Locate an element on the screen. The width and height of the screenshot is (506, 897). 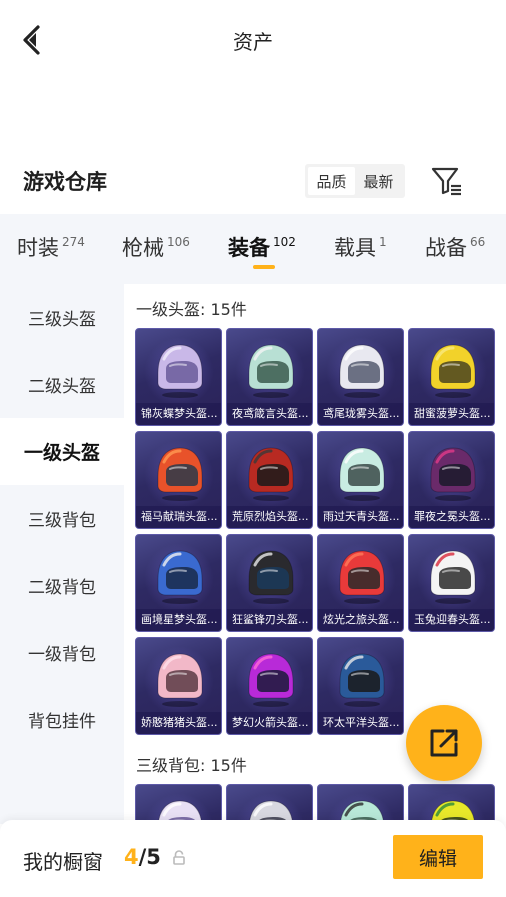
share-icon is located at coordinates (444, 743).